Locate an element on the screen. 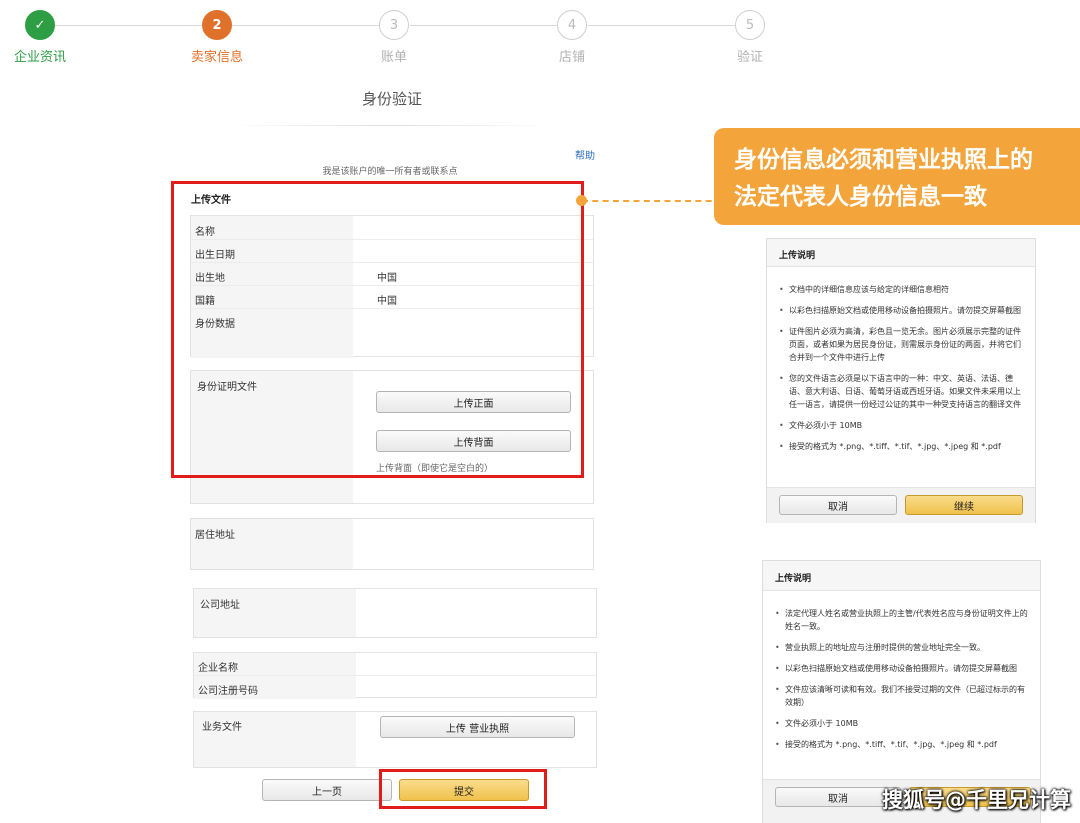 The image size is (1080, 823). watermark: 搜狐号@千里兄计算 is located at coordinates (976, 800).